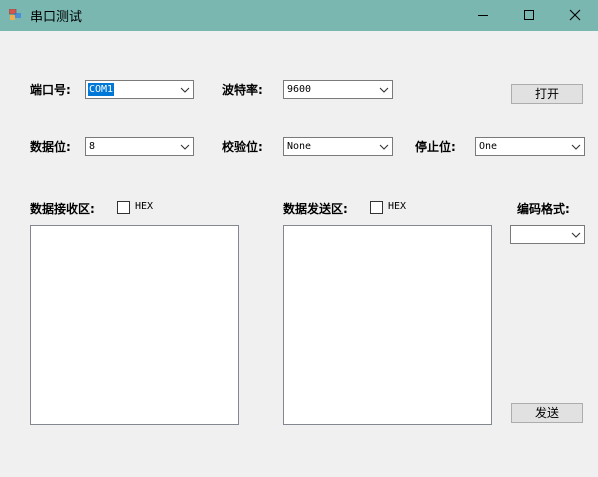 Image resolution: width=598 pixels, height=477 pixels. What do you see at coordinates (242, 147) in the screenshot?
I see `parity-label: 校验位:` at bounding box center [242, 147].